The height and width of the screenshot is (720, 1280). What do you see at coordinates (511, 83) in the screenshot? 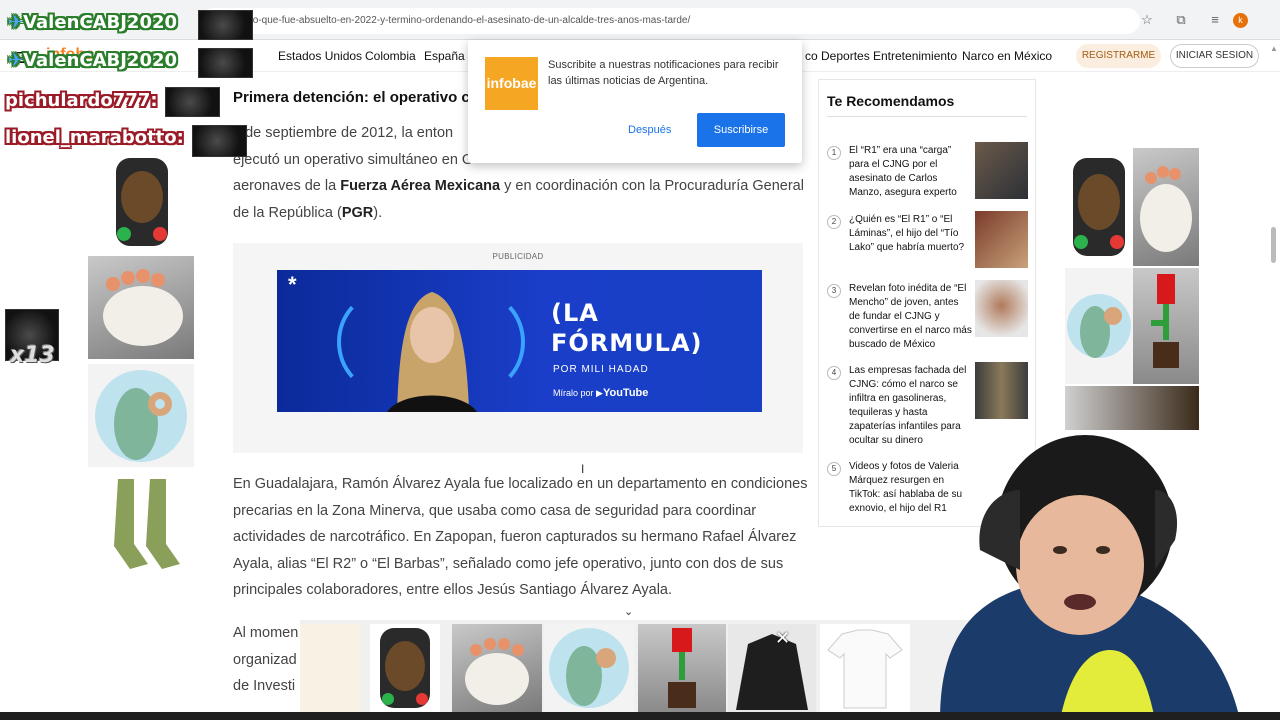
I see `popup-logo: infobae` at bounding box center [511, 83].